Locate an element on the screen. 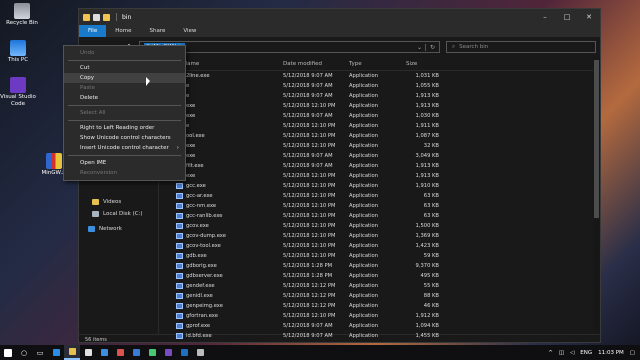 This screenshot has height=360, width=640. menu-item-insert-unicode-control-character: Insert Unicode control character › is located at coordinates (124, 148).